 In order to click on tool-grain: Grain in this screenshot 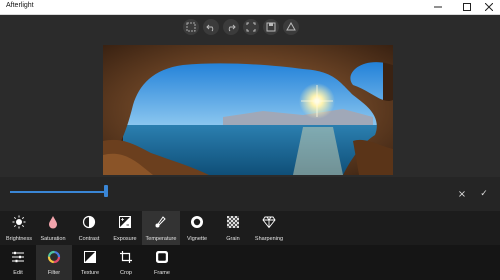, I will do `click(233, 228)`.